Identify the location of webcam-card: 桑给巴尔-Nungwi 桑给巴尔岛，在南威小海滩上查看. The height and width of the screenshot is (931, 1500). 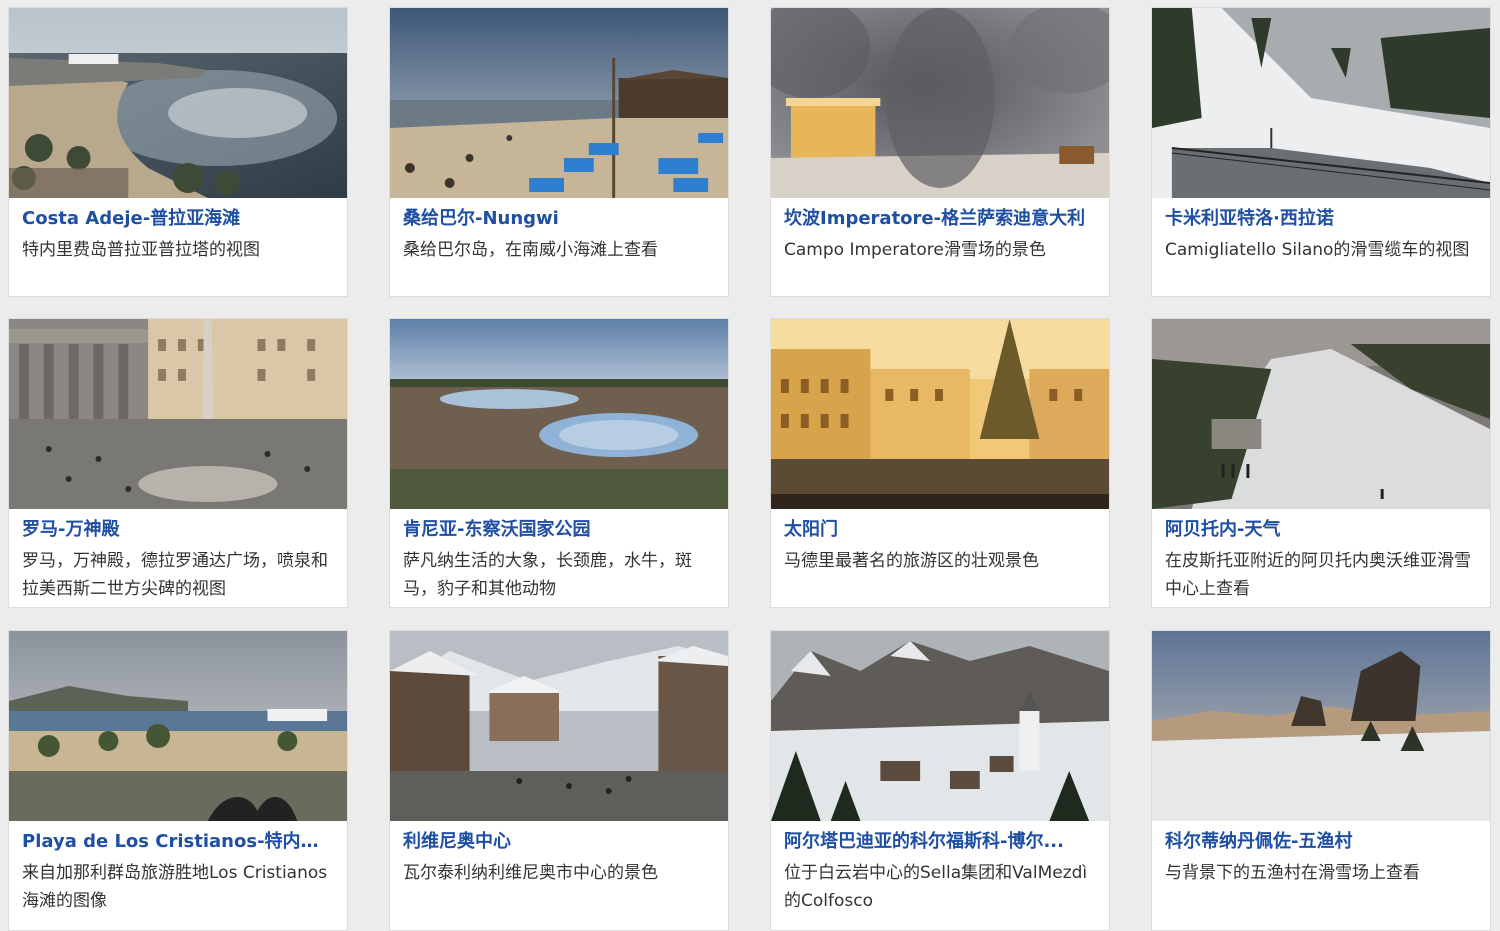
(559, 152).